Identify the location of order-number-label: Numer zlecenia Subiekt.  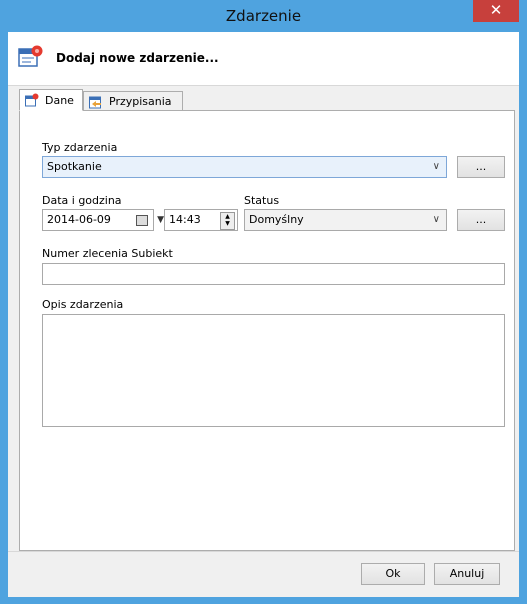
(107, 253).